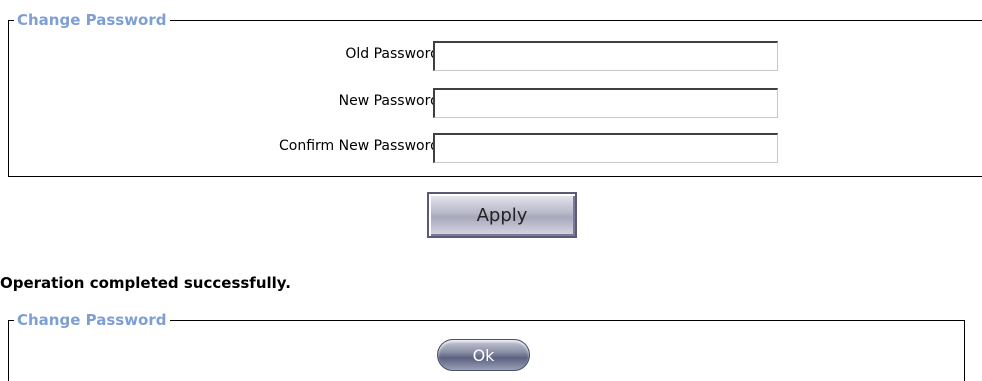 This screenshot has width=982, height=381. Describe the element at coordinates (145, 283) in the screenshot. I see `status-message: Operation completed successfully.` at that location.